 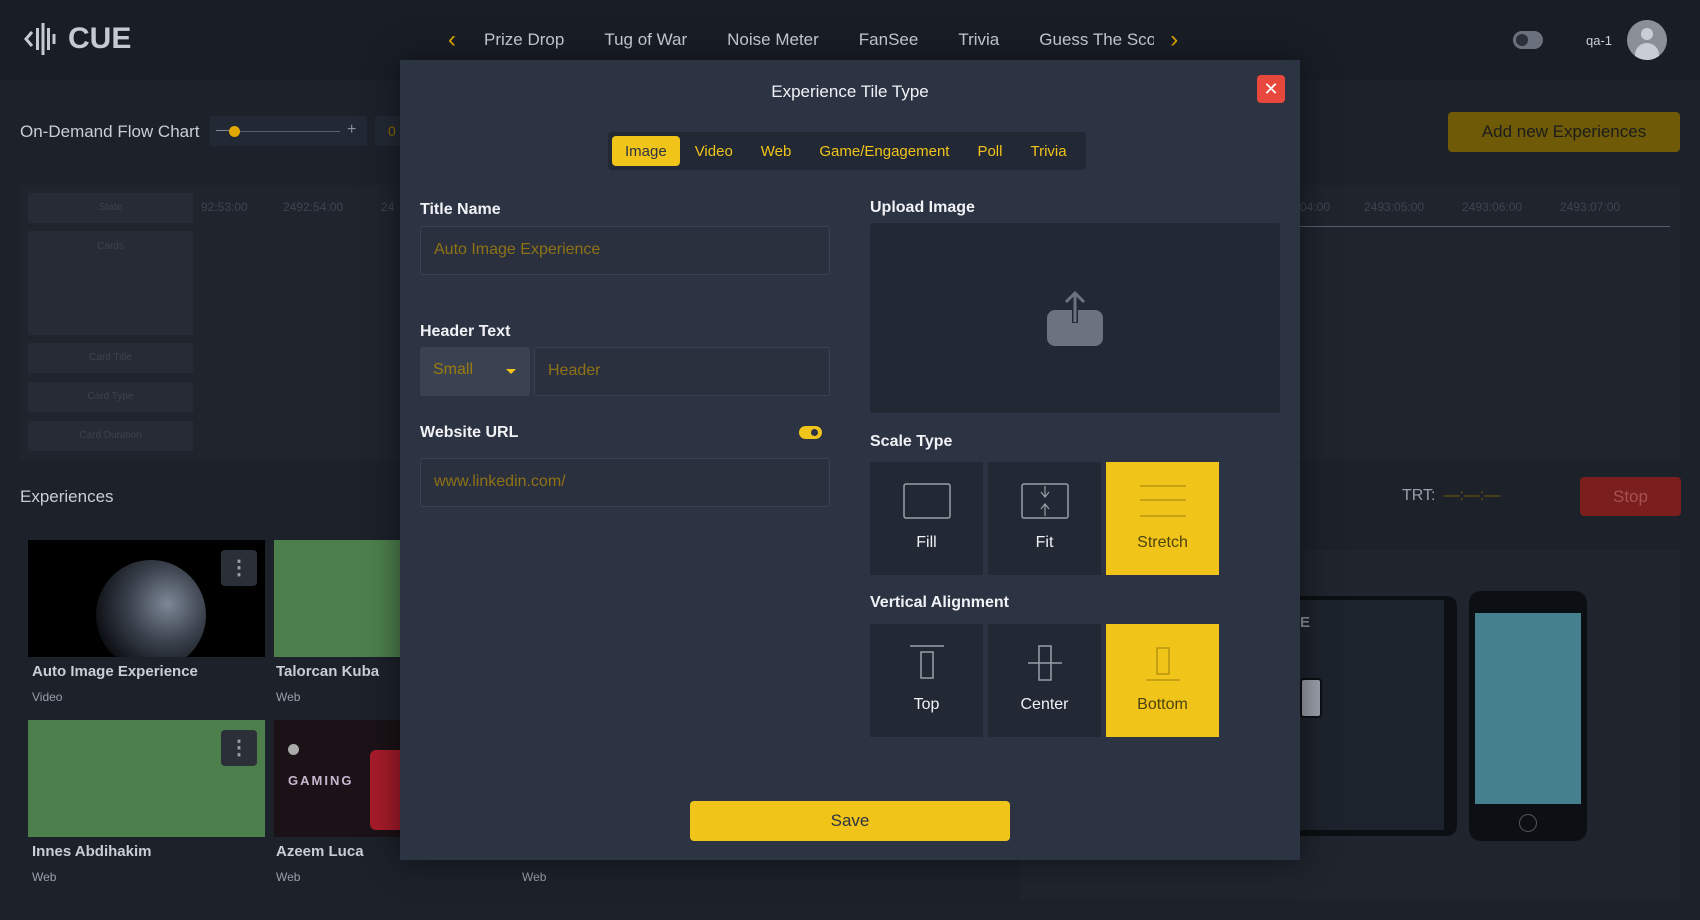 I want to click on title-name-input: Auto Image Experience, so click(x=625, y=250).